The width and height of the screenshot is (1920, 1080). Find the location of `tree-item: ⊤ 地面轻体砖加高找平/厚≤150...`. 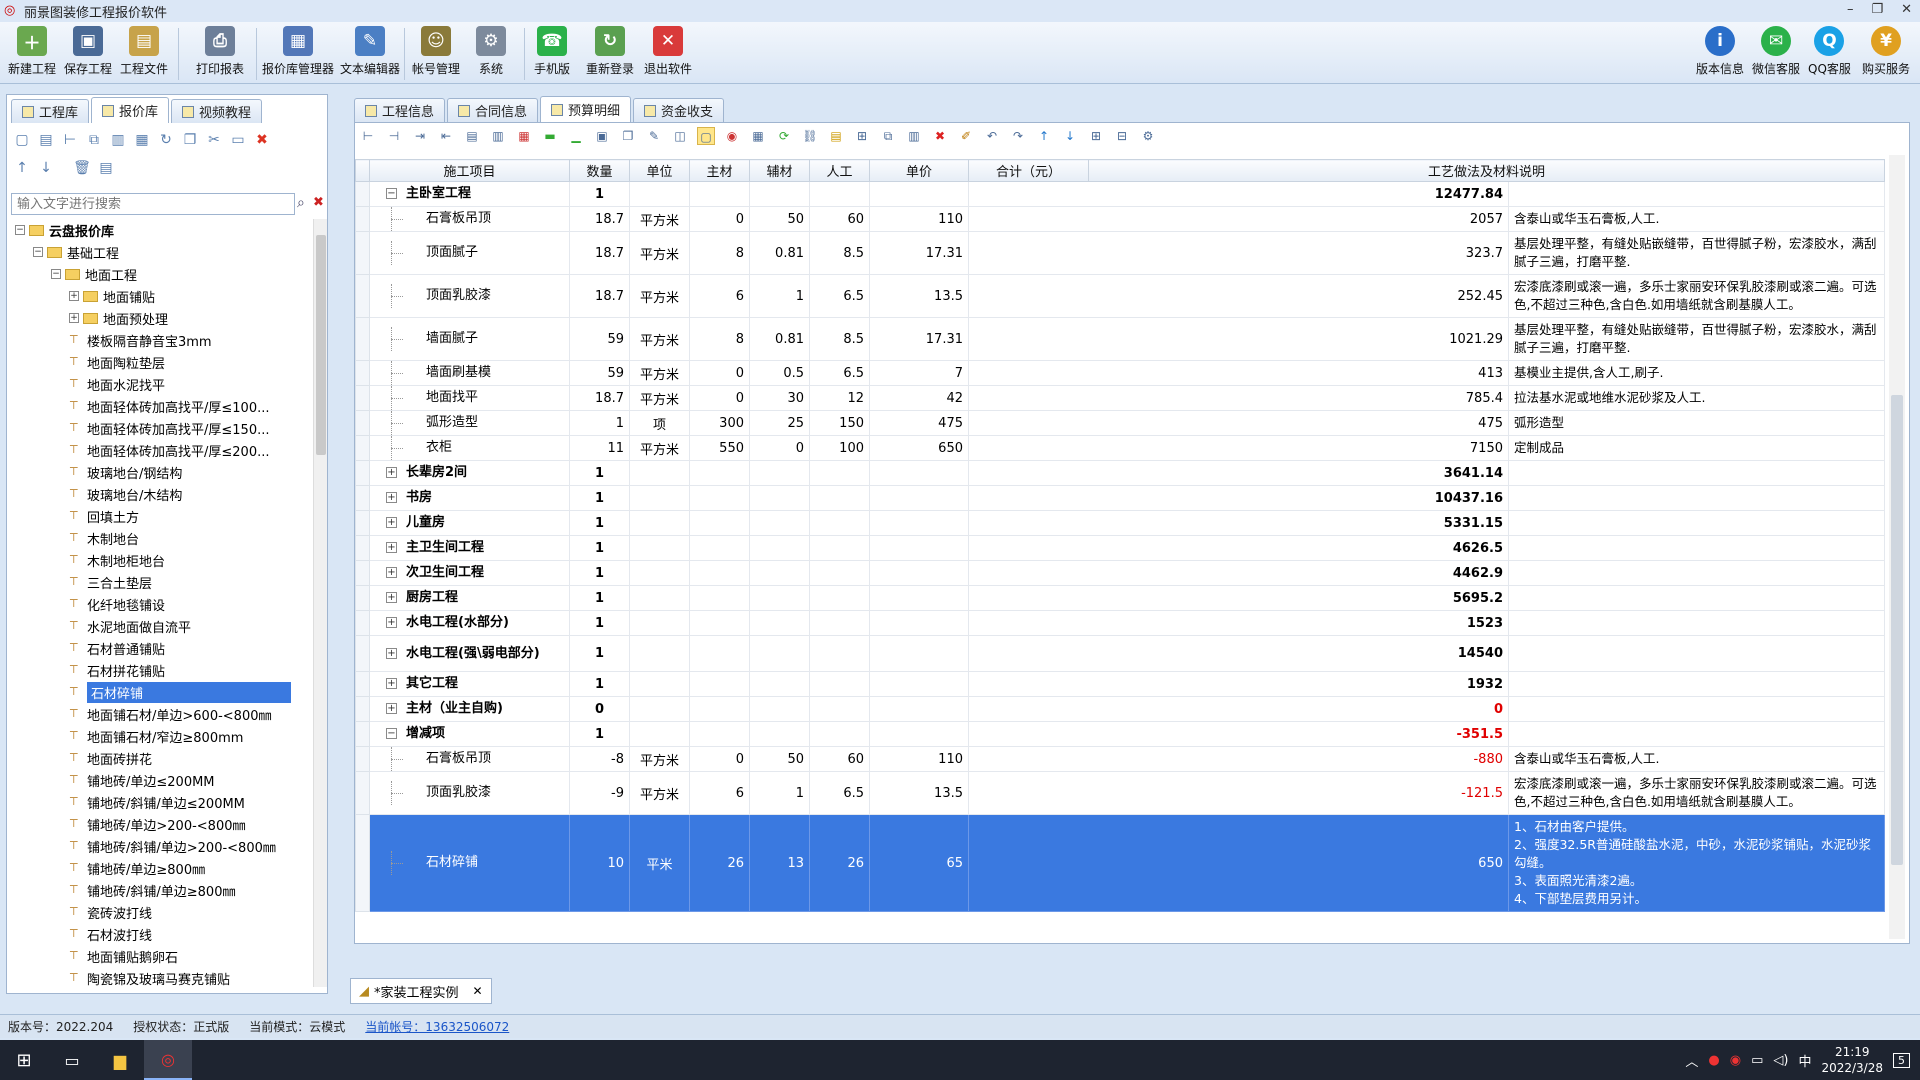

tree-item: ⊤ 地面轻体砖加高找平/厚≤150... is located at coordinates (161, 428).